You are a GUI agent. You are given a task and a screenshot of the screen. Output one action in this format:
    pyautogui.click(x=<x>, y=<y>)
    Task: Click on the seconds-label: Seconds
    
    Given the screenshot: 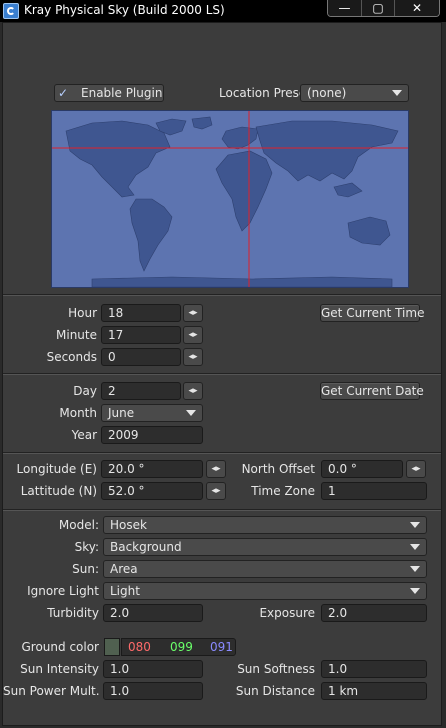 What is the action you would take?
    pyautogui.click(x=71, y=357)
    